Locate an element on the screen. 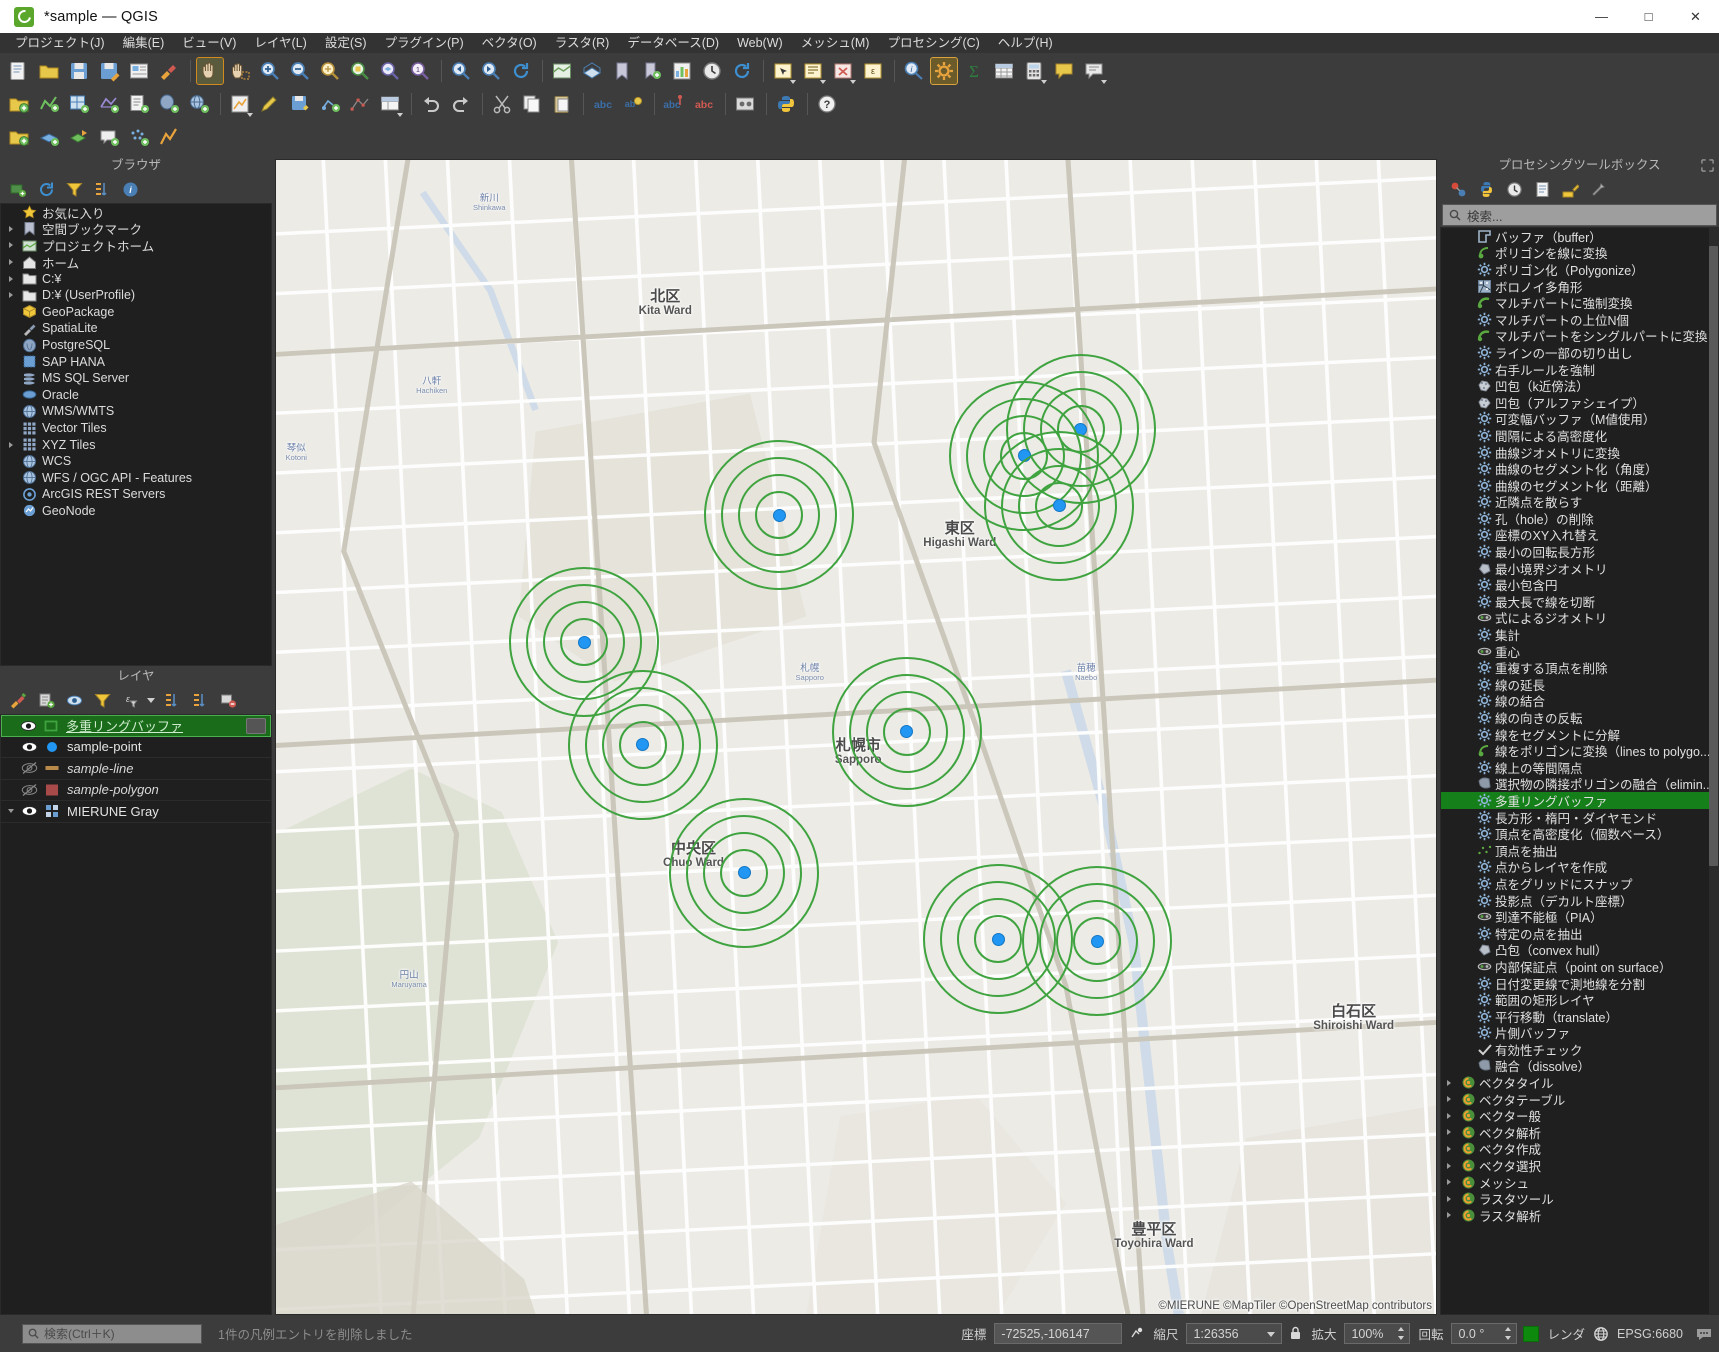 The height and width of the screenshot is (1352, 1719). processing-item-26: 重複する頂点を削除 is located at coordinates (1579, 667).